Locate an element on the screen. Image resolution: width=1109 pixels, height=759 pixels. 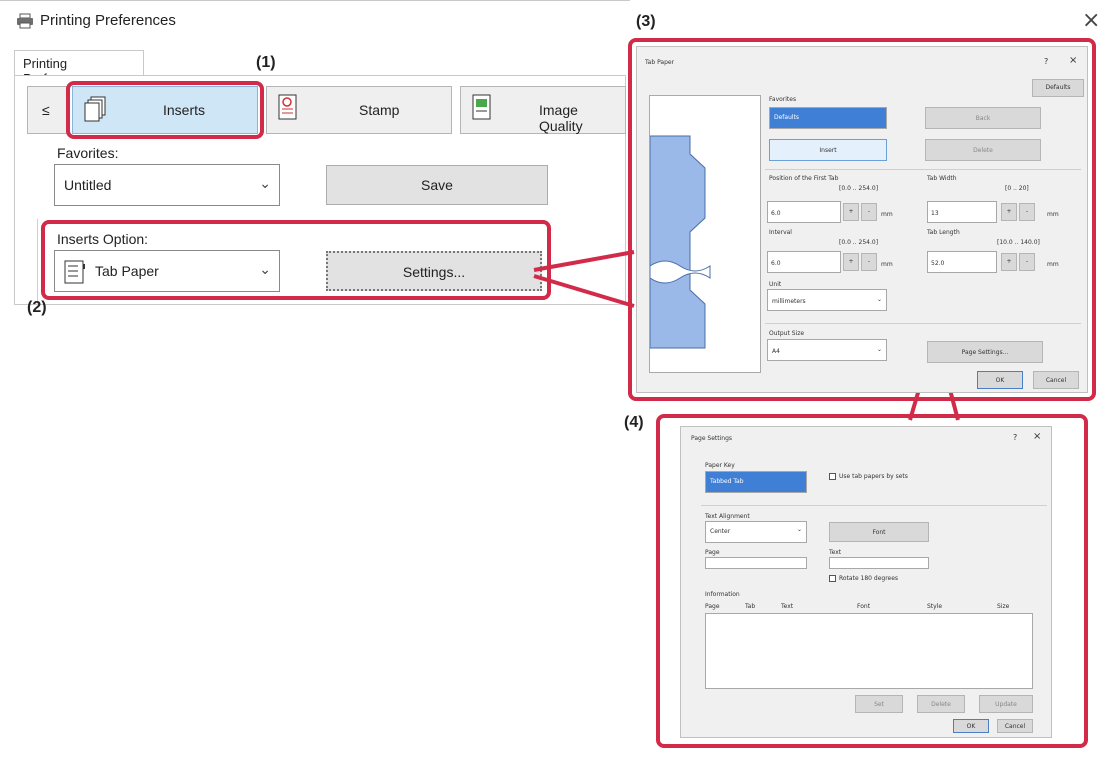
text-label: Text is located at coordinates (835, 552).